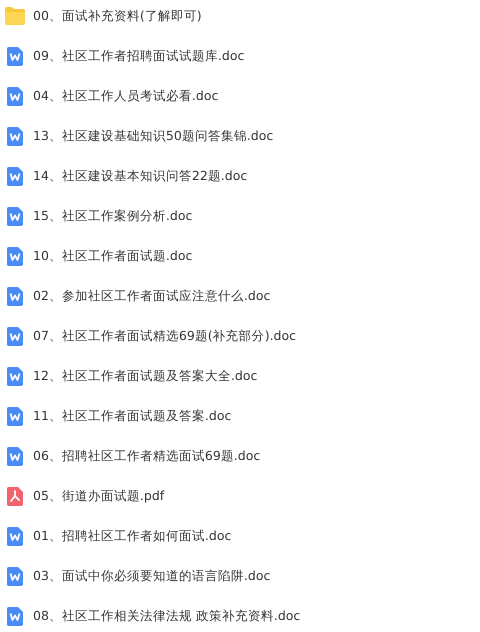  Describe the element at coordinates (132, 536) in the screenshot. I see `file-name: 01、招聘社区工作者如何面试.doc` at that location.